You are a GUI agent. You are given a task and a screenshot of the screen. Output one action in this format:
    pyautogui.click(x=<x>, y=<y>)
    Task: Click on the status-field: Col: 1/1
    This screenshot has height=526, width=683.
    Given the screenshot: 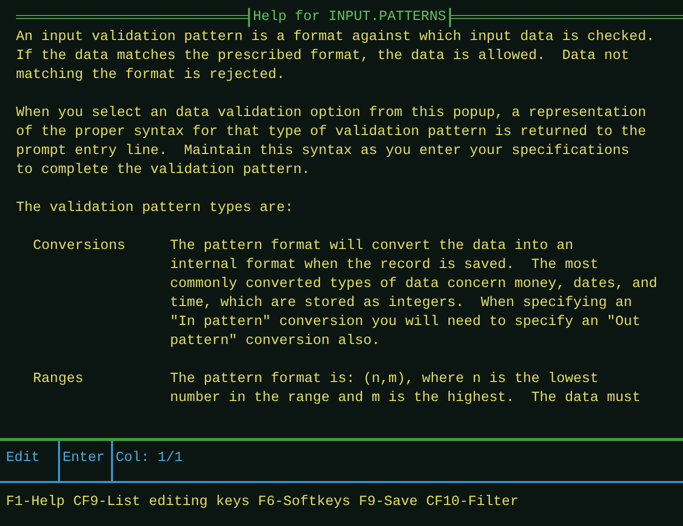 What is the action you would take?
    pyautogui.click(x=149, y=461)
    